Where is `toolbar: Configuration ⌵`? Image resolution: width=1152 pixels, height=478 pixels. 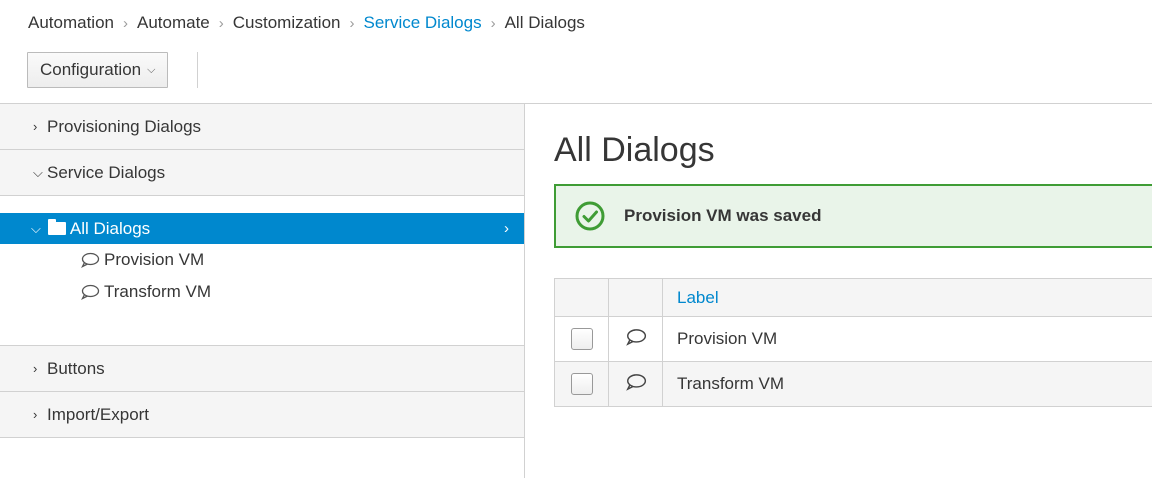
toolbar: Configuration ⌵ is located at coordinates (113, 70).